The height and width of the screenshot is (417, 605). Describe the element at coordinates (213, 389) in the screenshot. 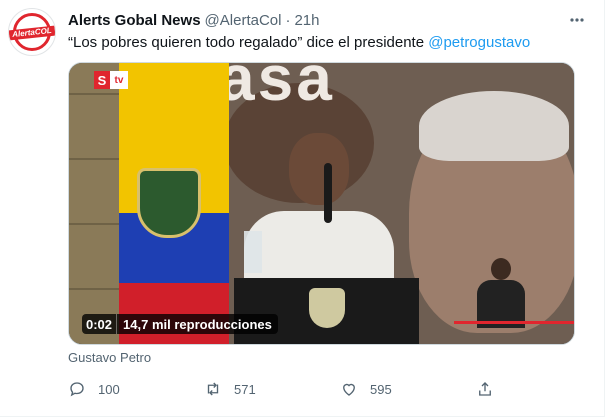

I see `retweet-icon` at that location.